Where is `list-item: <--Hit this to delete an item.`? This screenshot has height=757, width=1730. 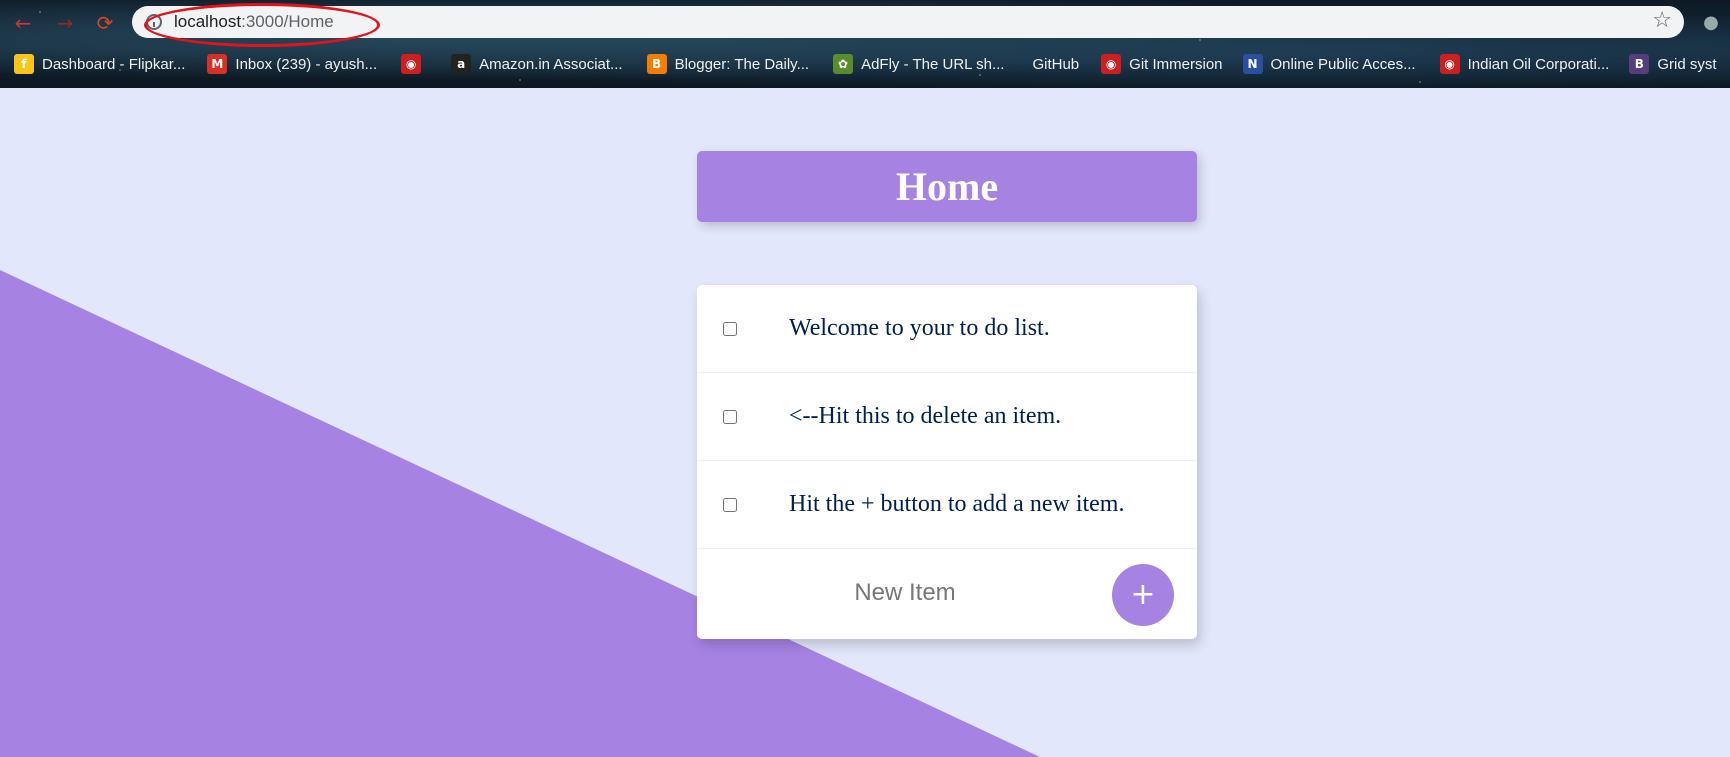 list-item: <--Hit this to delete an item. is located at coordinates (947, 417).